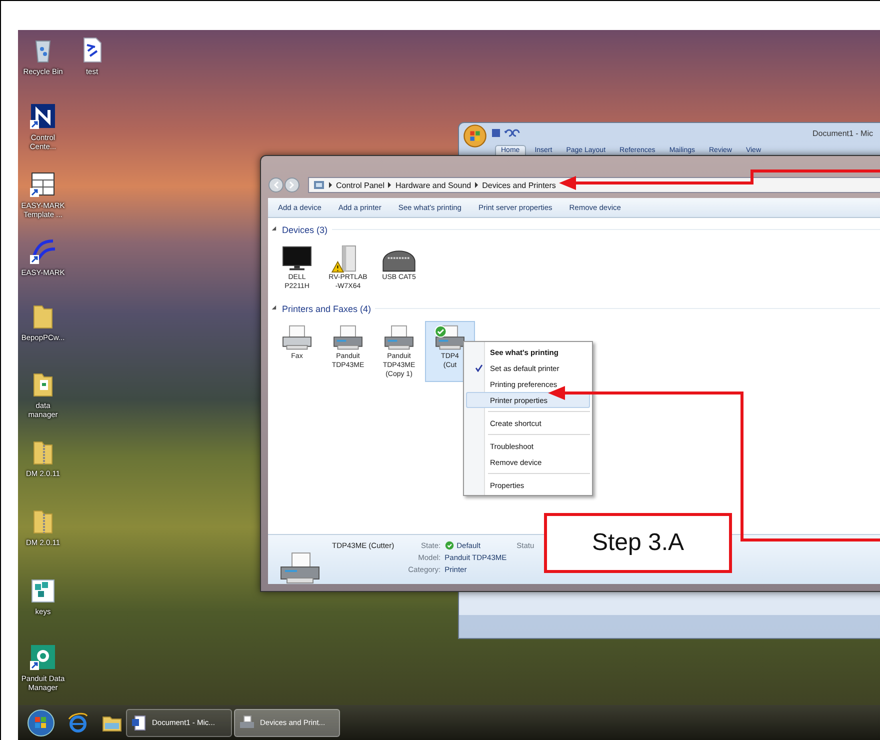 The height and width of the screenshot is (740, 880). I want to click on group-header: Devices (3), so click(305, 229).